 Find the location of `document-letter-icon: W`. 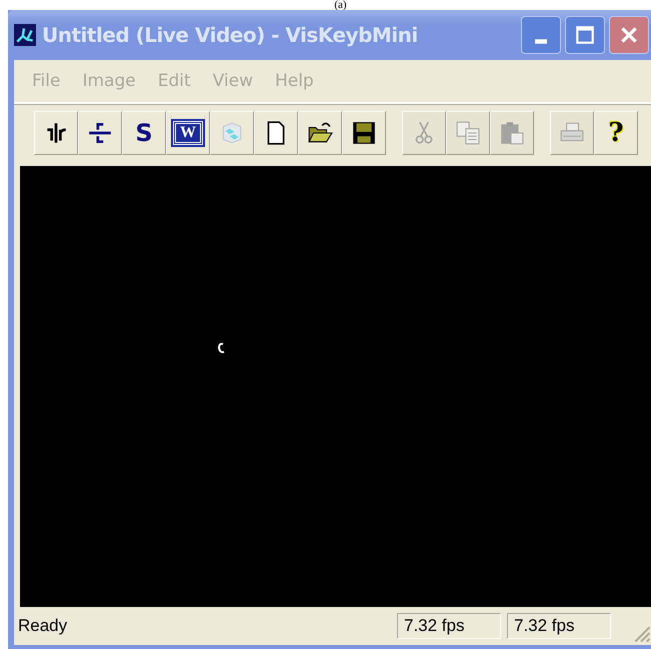

document-letter-icon: W is located at coordinates (188, 133).